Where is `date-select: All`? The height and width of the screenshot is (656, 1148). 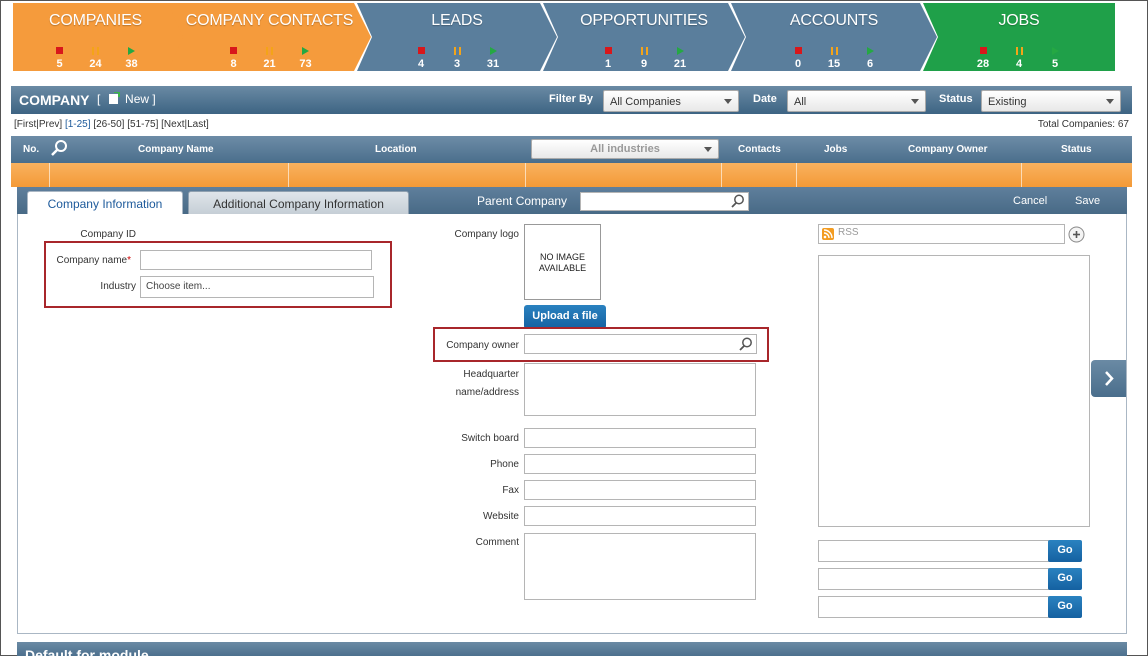
date-select: All is located at coordinates (856, 101).